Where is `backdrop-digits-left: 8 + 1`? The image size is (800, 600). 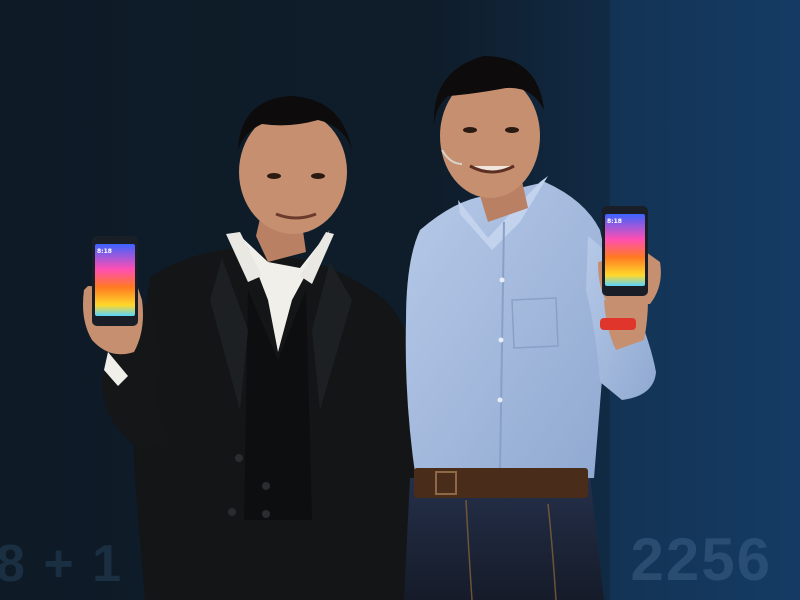
backdrop-digits-left: 8 + 1 is located at coordinates (62, 564).